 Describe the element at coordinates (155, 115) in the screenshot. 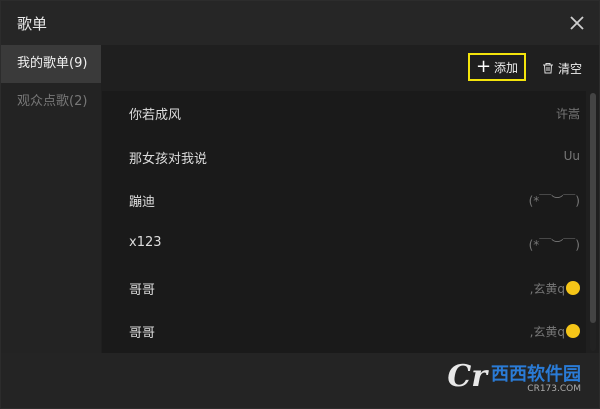

I see `song-title: 你若成风` at that location.